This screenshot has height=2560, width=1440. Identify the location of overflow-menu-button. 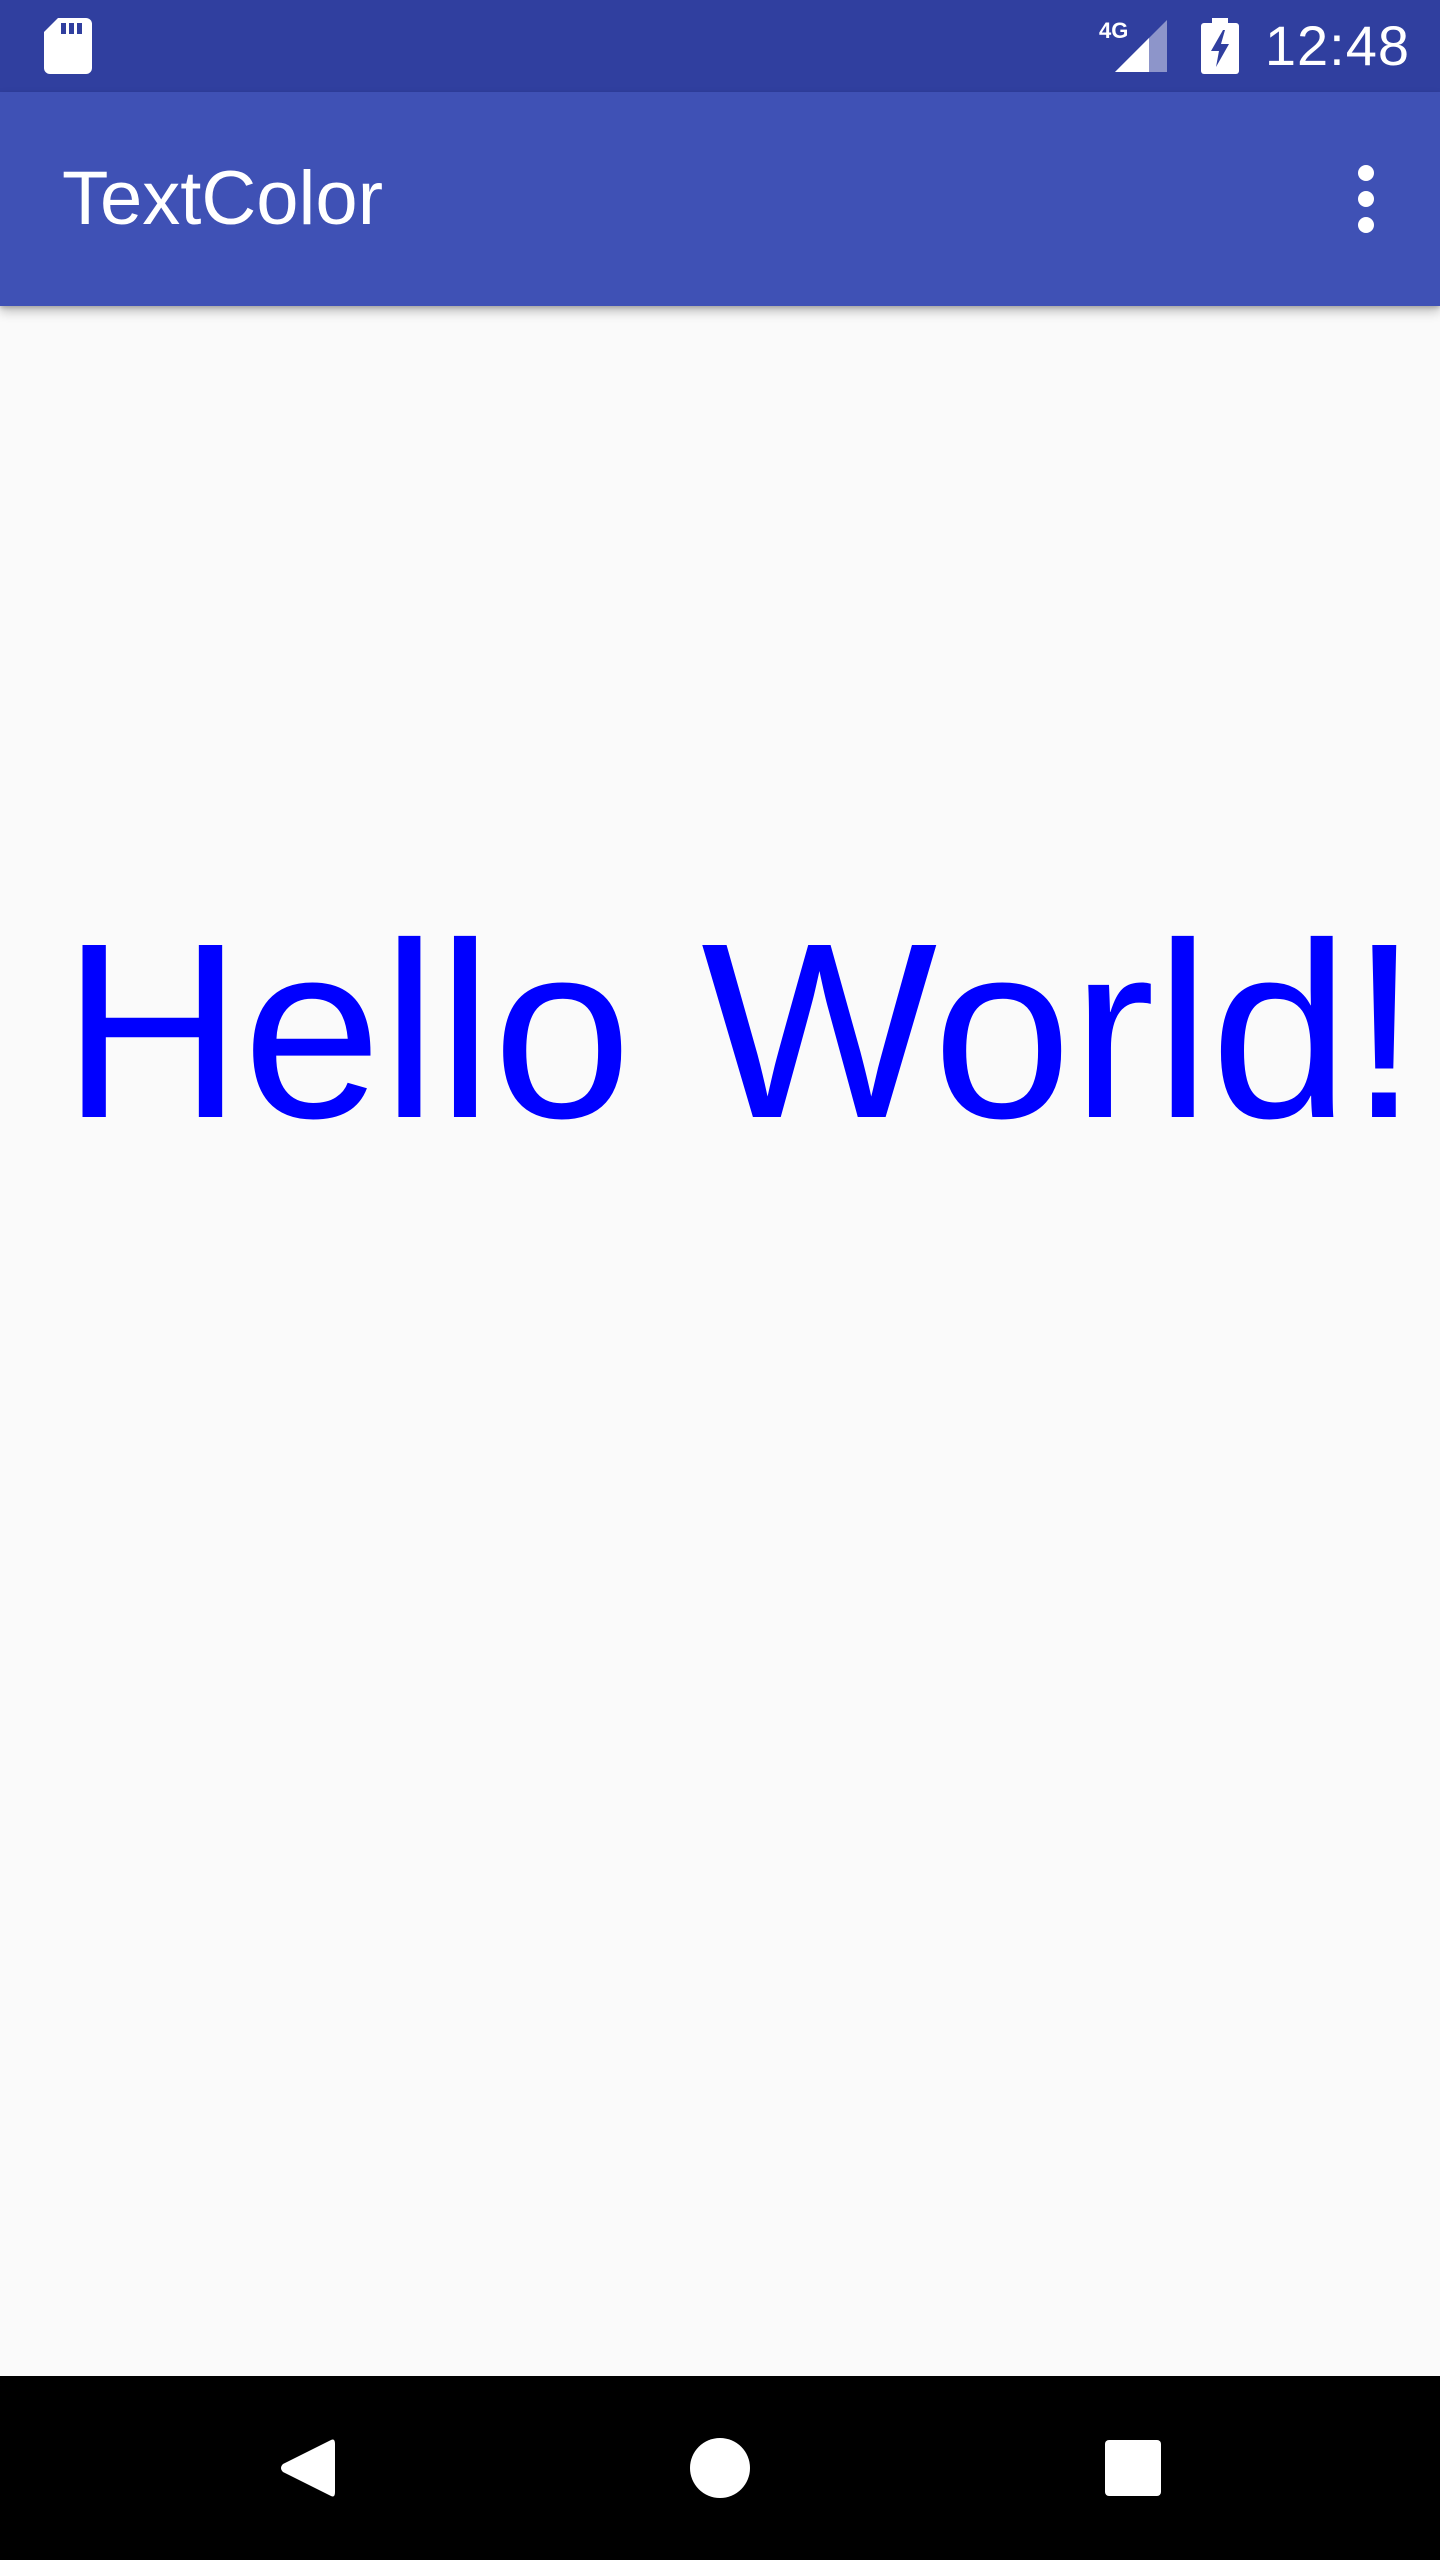
(1366, 199).